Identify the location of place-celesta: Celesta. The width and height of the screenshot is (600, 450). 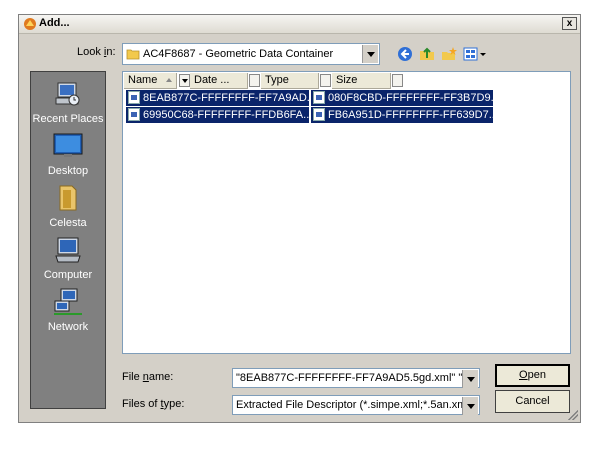
(68, 206).